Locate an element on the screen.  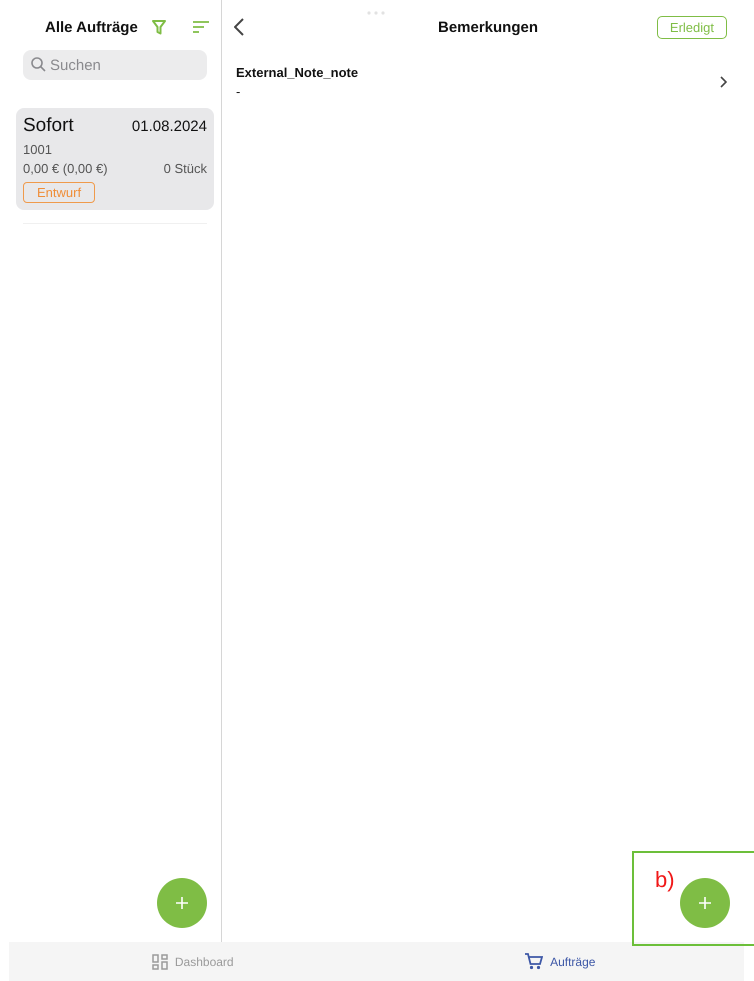
tab: Aufträge is located at coordinates (560, 961).